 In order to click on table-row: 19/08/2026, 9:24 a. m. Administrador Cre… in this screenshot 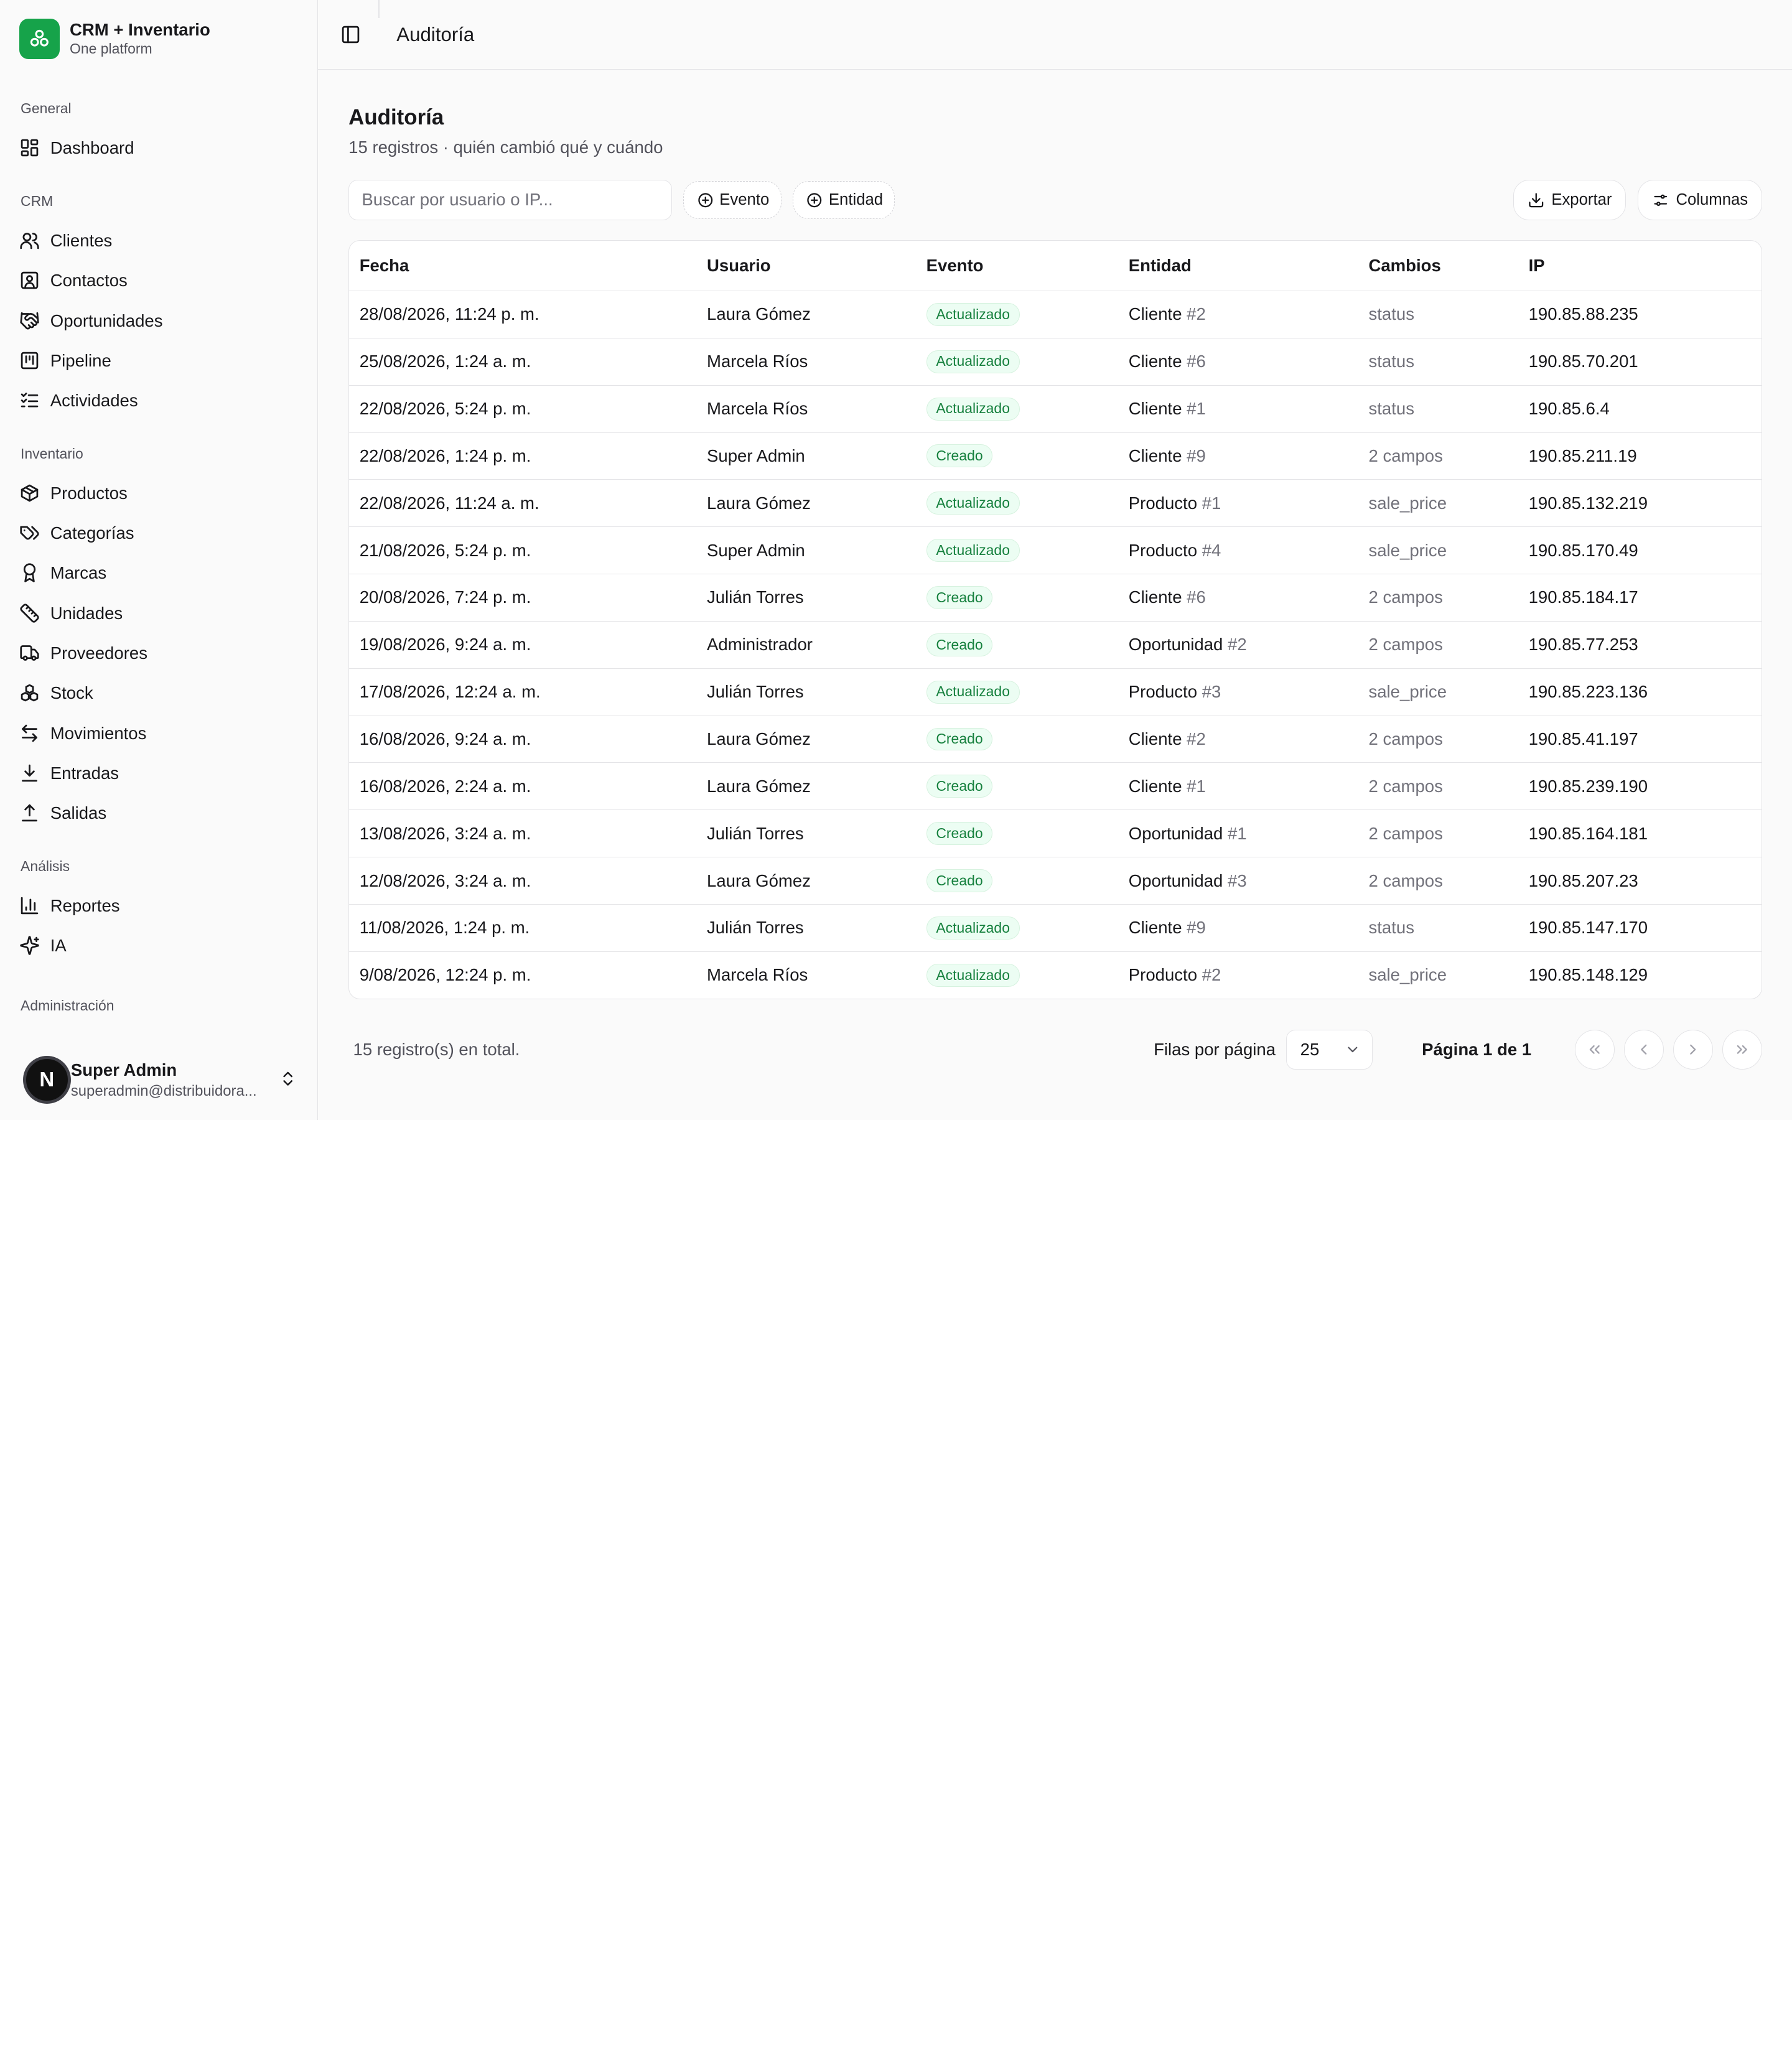, I will do `click(1055, 645)`.